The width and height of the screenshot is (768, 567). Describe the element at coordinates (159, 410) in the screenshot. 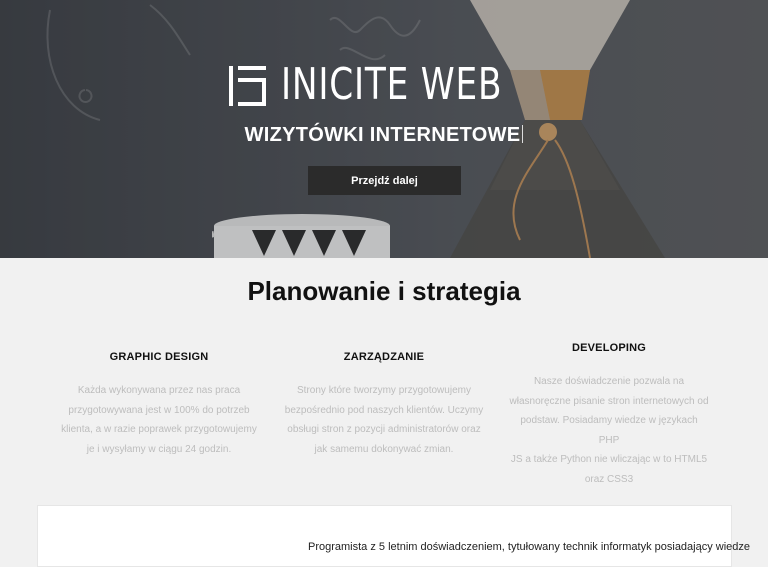

I see `feature-line: przygotowywana jest w 100% do potrzeb` at that location.